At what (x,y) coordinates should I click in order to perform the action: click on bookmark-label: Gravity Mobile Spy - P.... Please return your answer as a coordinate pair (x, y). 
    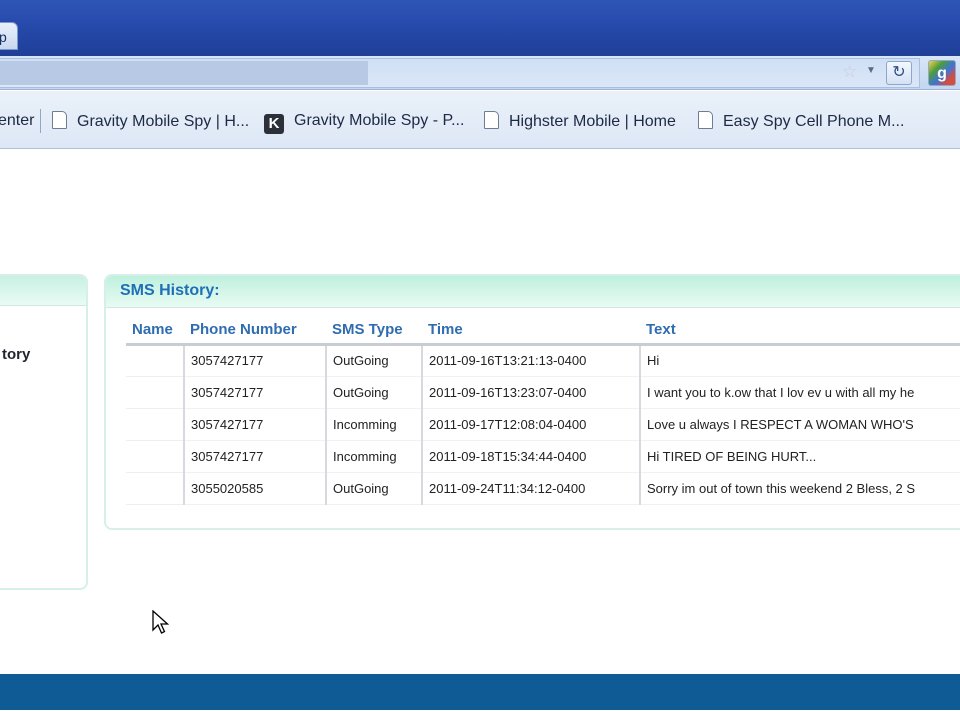
    Looking at the image, I should click on (379, 120).